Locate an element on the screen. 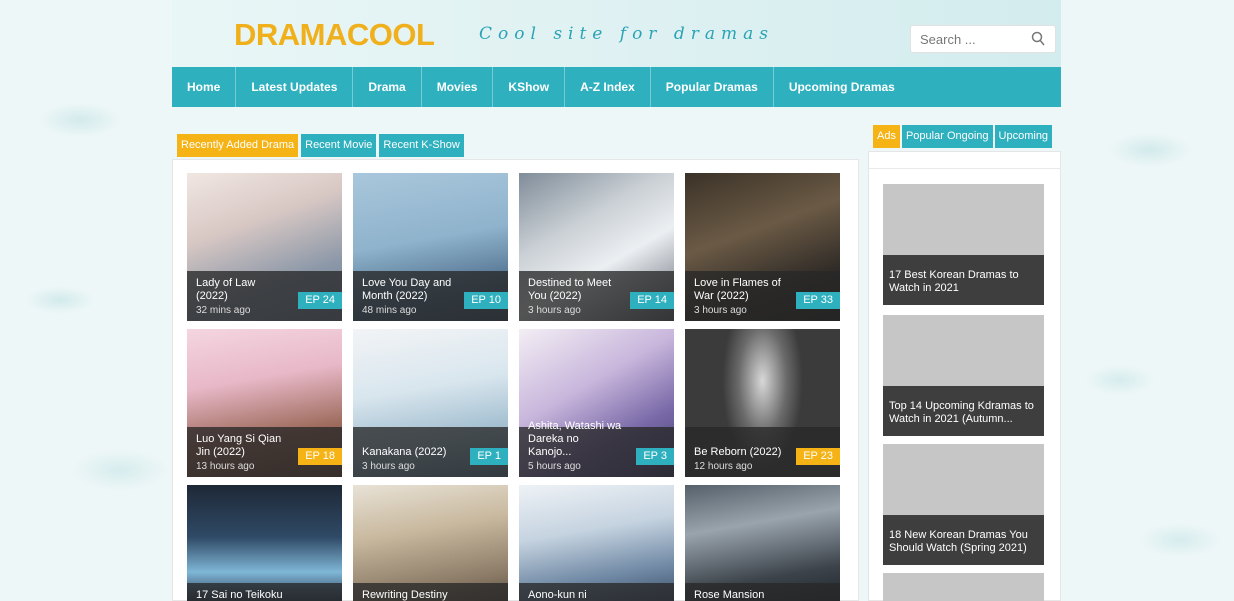 Image resolution: width=1234 pixels, height=601 pixels. drama-title: Rewriting Destiny is located at coordinates (405, 595).